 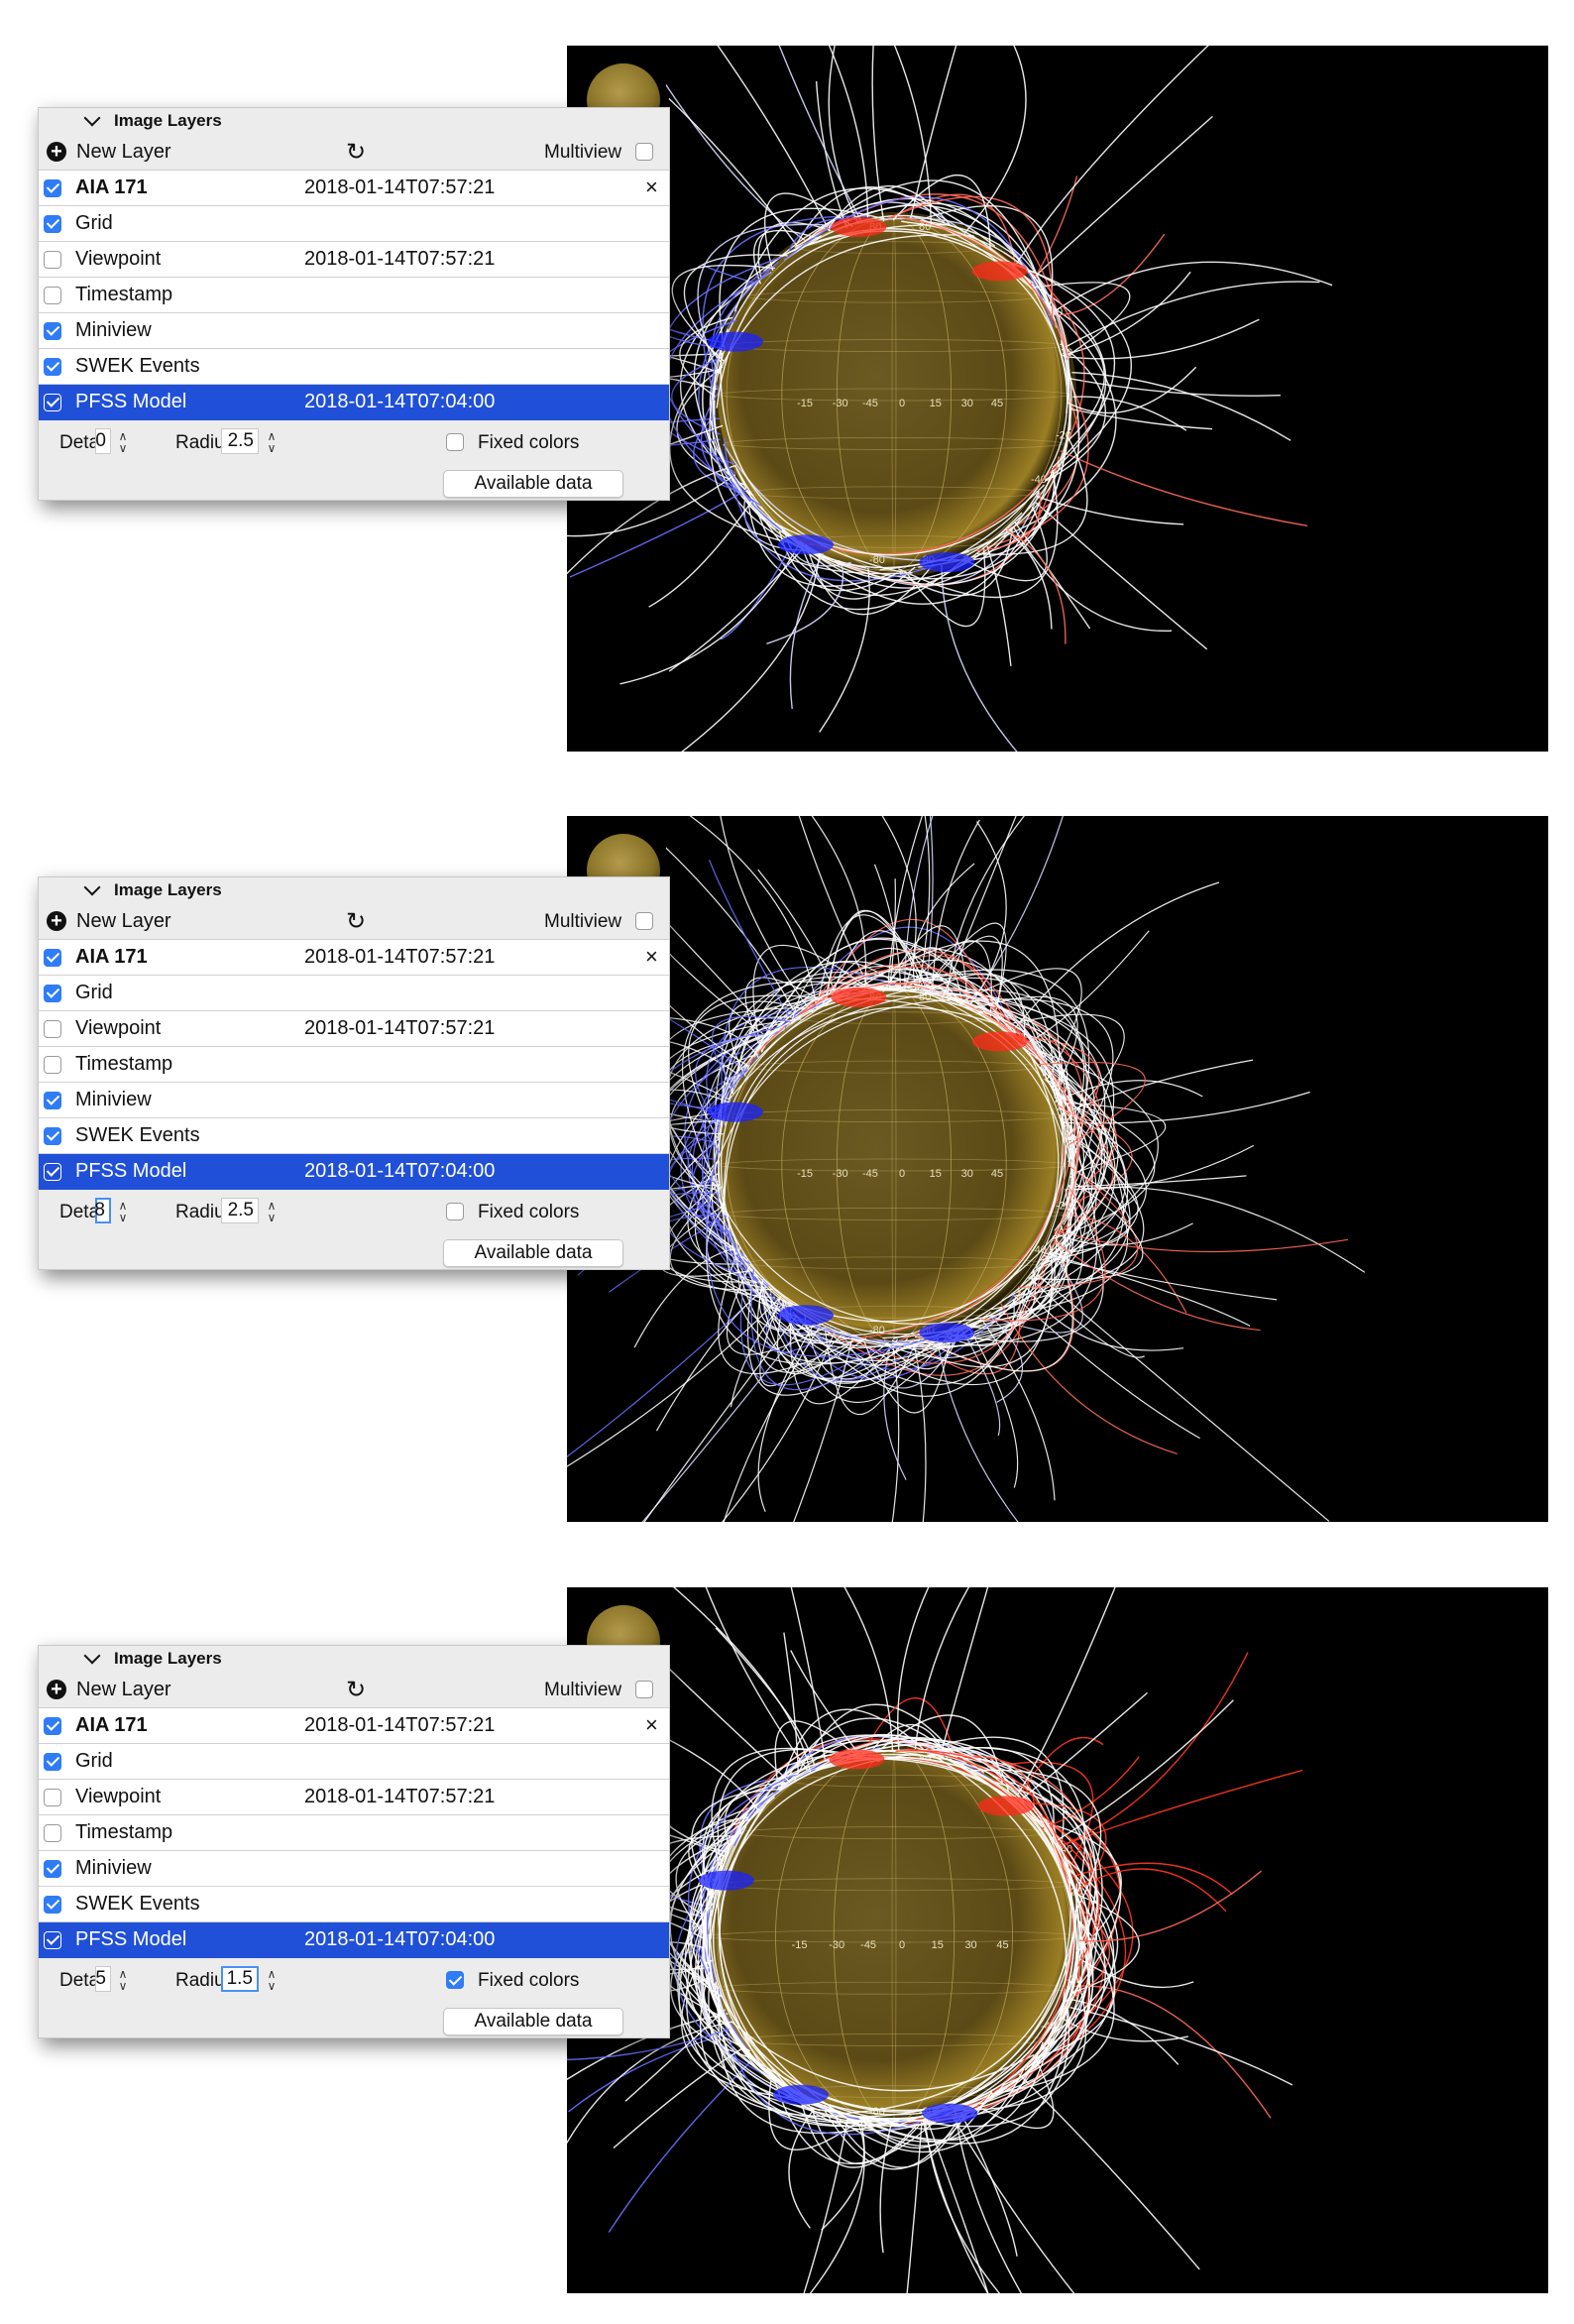 What do you see at coordinates (102, 1210) in the screenshot?
I see `detail-input: 8` at bounding box center [102, 1210].